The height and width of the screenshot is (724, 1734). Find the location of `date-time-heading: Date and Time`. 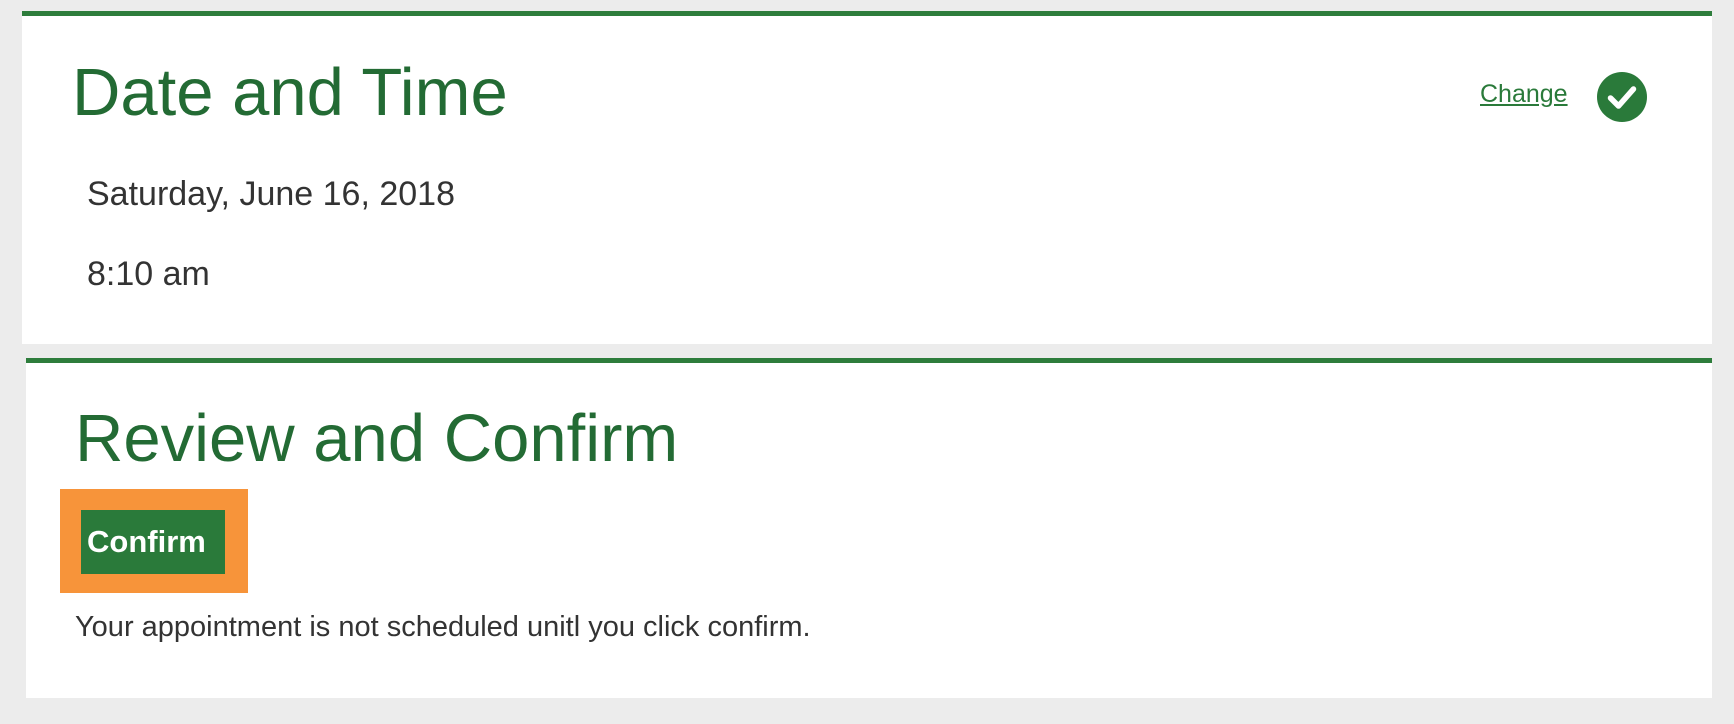

date-time-heading: Date and Time is located at coordinates (290, 92).